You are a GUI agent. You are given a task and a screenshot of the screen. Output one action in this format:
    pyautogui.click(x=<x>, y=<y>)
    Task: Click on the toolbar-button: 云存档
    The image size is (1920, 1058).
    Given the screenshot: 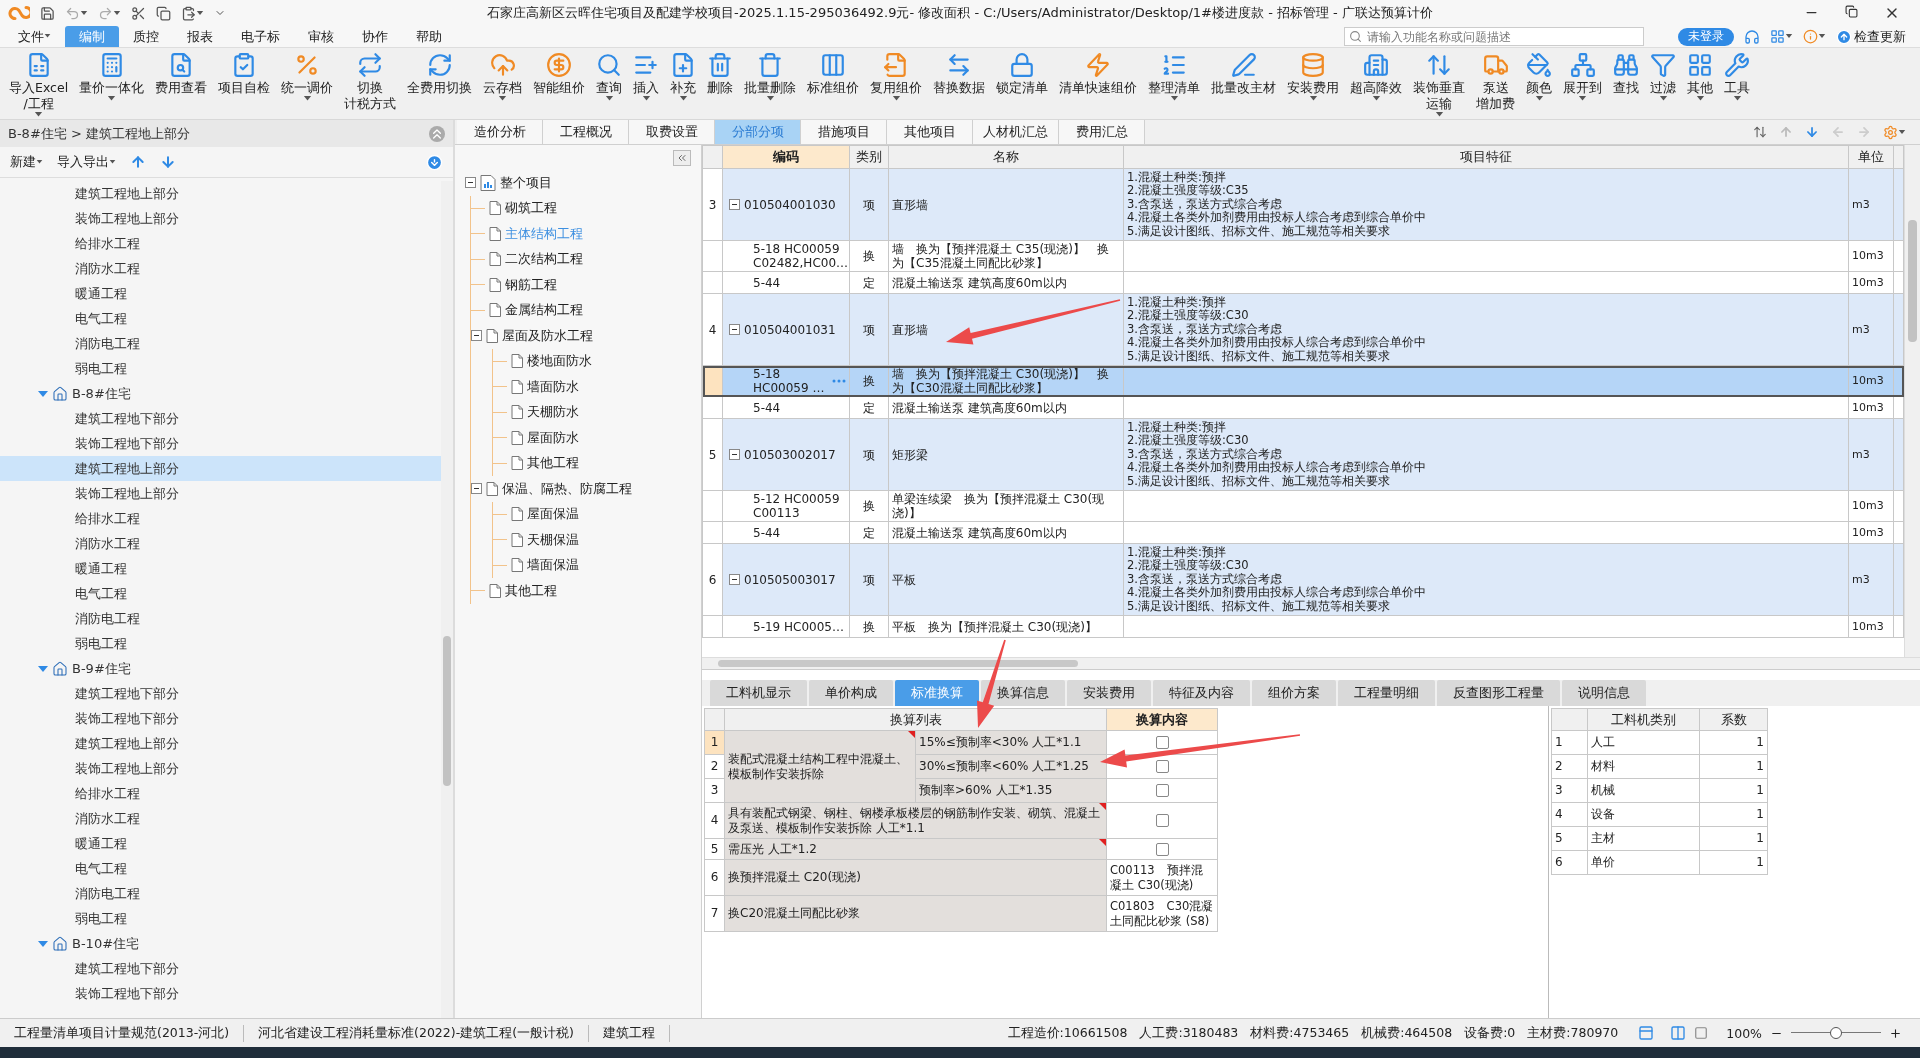 What is the action you would take?
    pyautogui.click(x=503, y=77)
    